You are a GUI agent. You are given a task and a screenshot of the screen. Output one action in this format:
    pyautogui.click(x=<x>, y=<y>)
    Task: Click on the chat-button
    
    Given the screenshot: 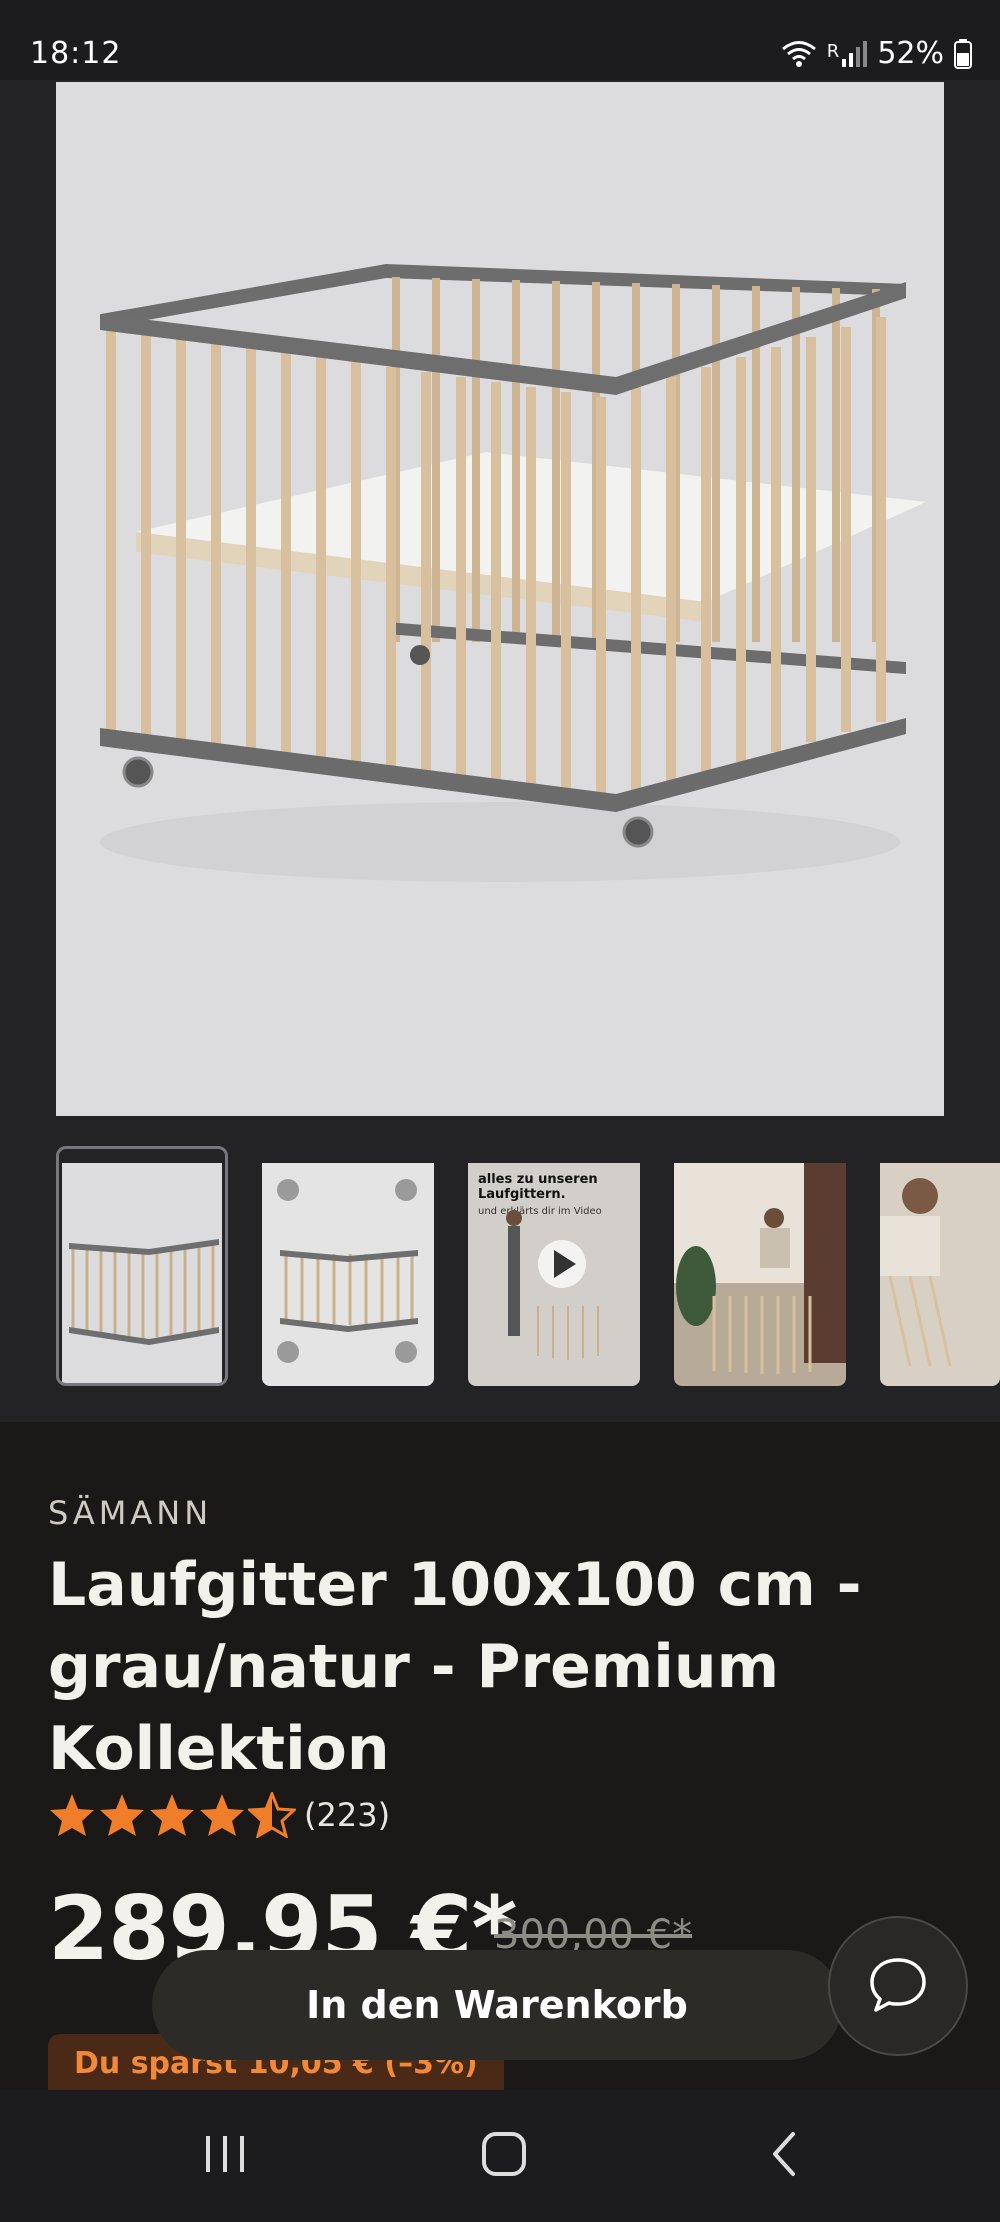 What is the action you would take?
    pyautogui.click(x=898, y=1986)
    